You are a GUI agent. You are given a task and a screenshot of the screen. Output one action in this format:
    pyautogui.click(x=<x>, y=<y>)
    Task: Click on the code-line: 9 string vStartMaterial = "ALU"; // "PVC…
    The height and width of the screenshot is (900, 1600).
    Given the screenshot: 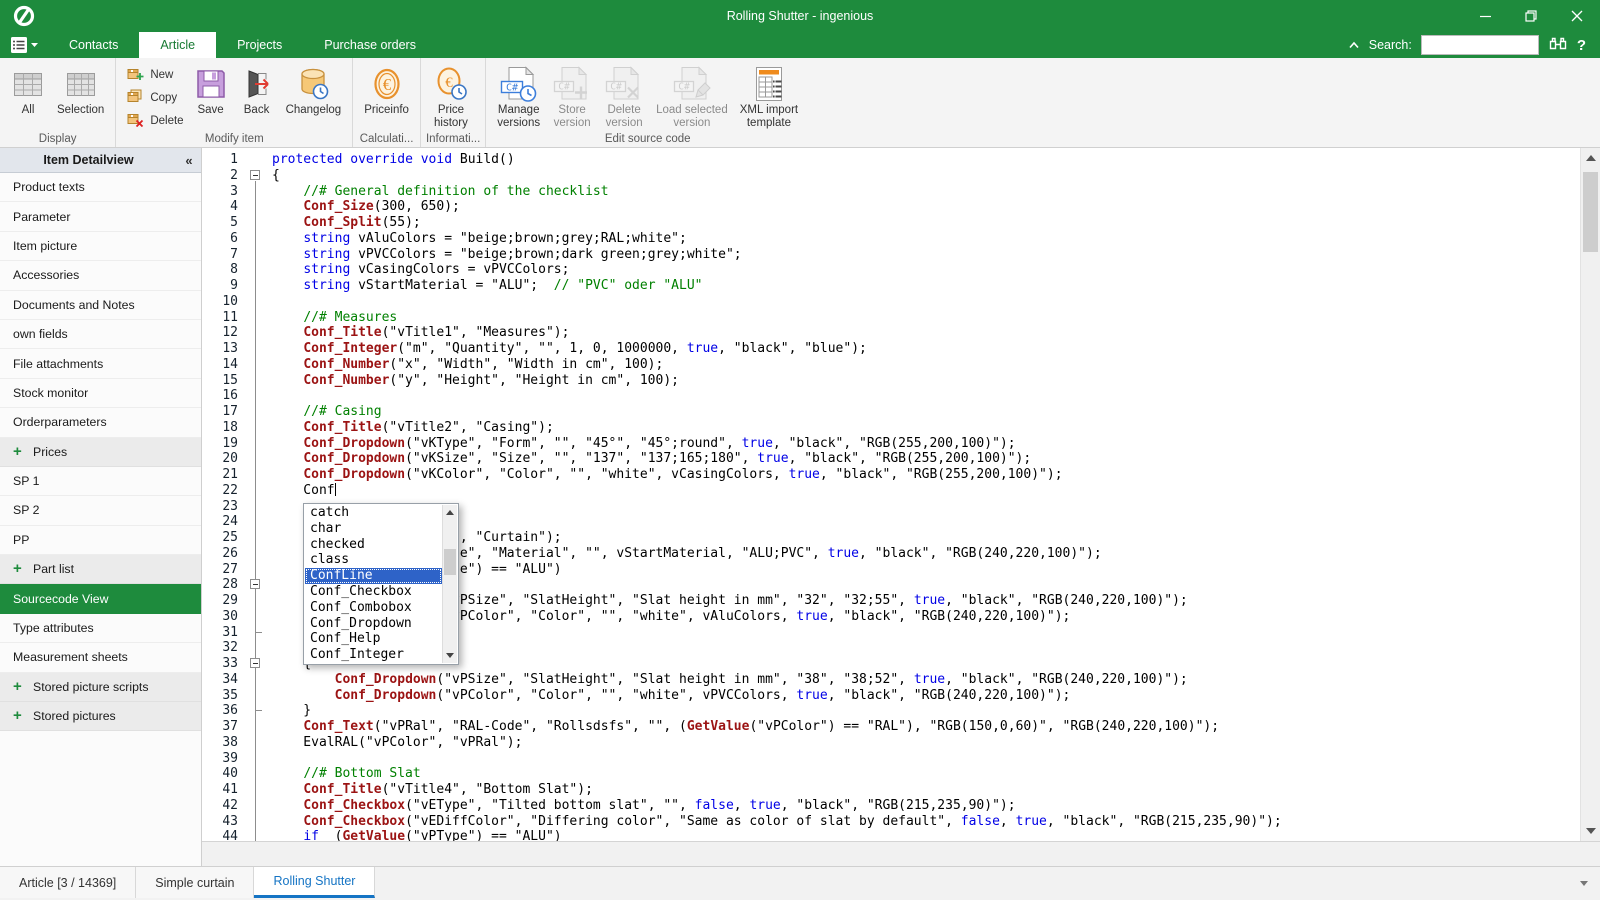 What is the action you would take?
    pyautogui.click(x=891, y=286)
    